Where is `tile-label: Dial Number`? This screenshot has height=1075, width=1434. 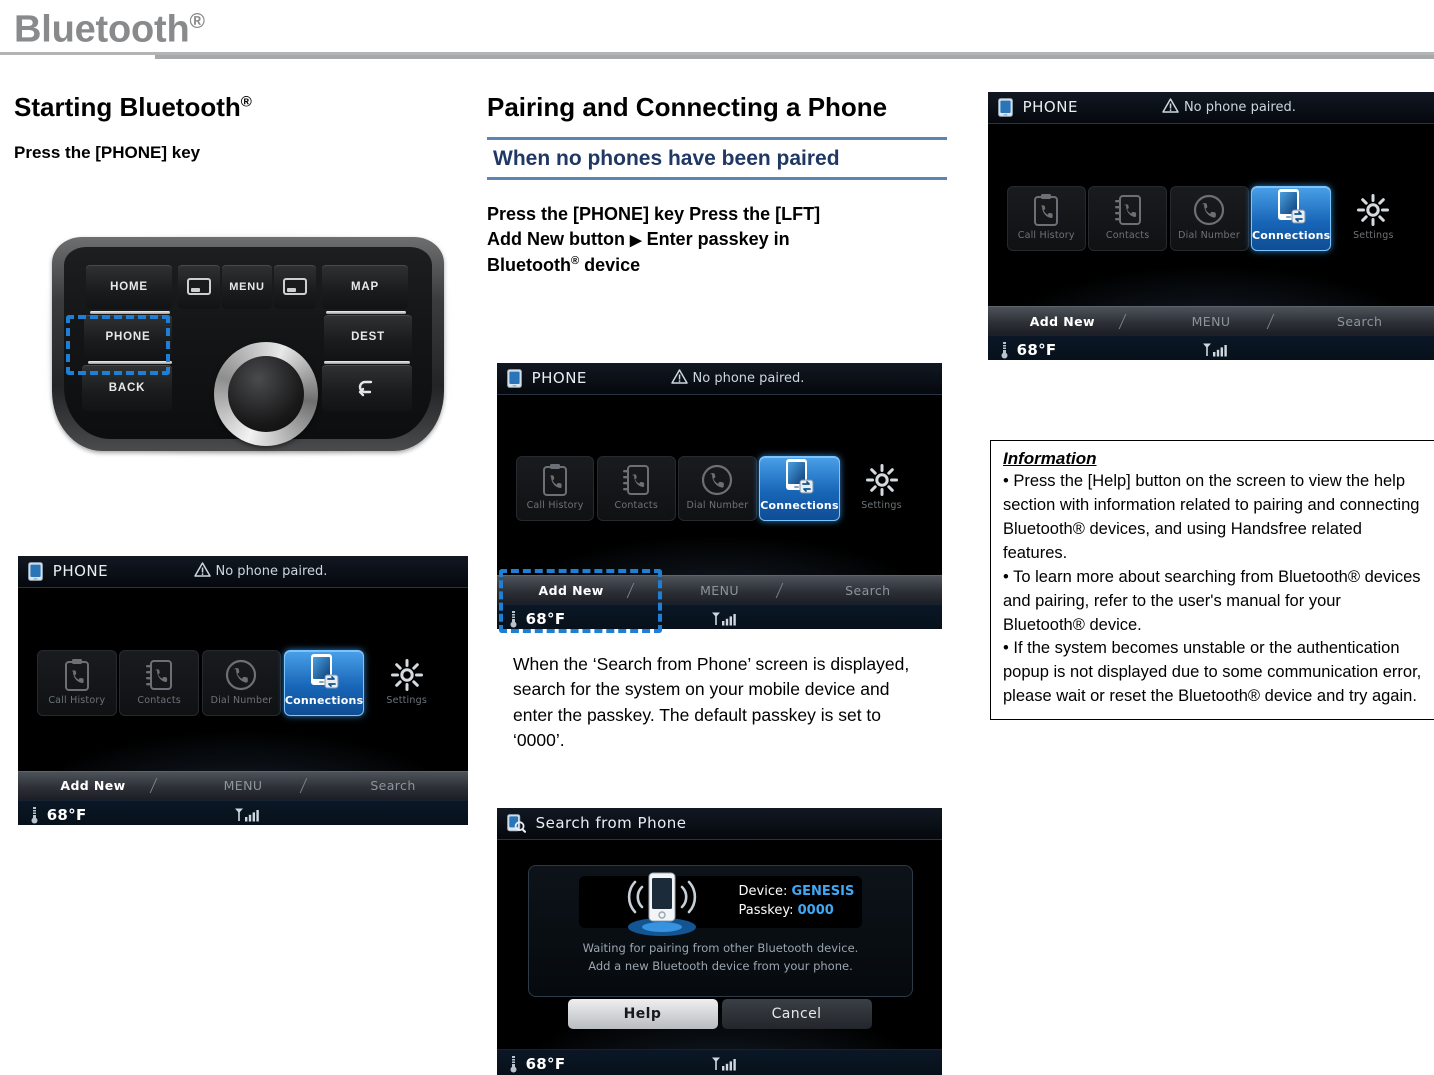
tile-label: Dial Number is located at coordinates (1209, 236).